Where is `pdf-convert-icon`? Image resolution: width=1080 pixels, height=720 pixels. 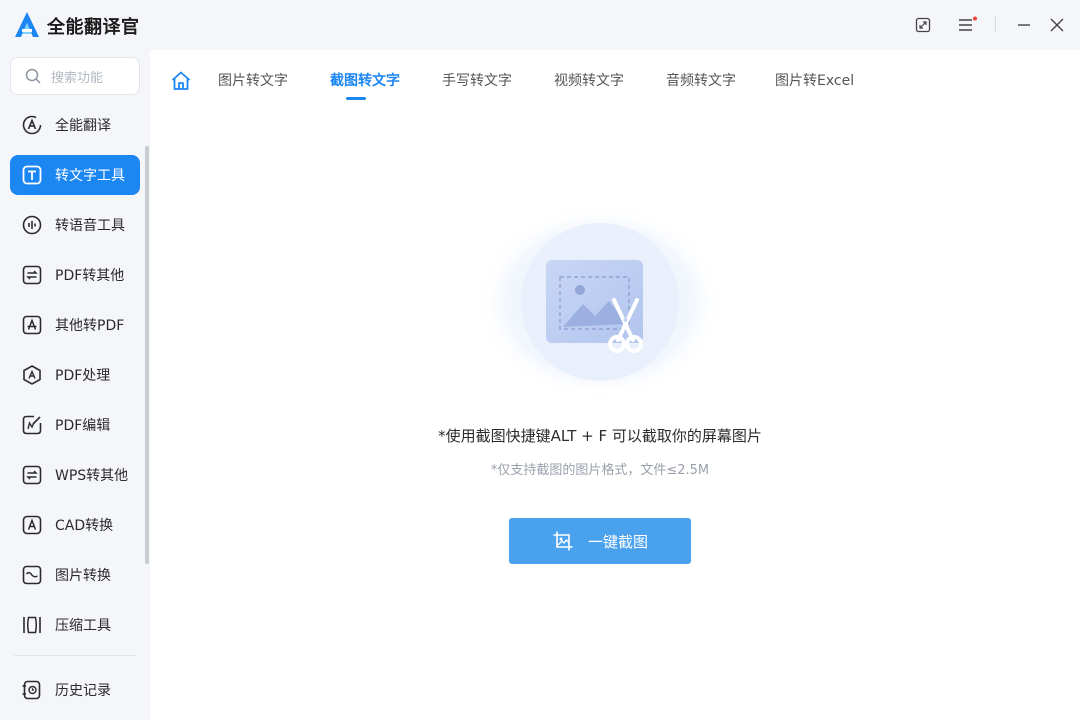
pdf-convert-icon is located at coordinates (32, 275).